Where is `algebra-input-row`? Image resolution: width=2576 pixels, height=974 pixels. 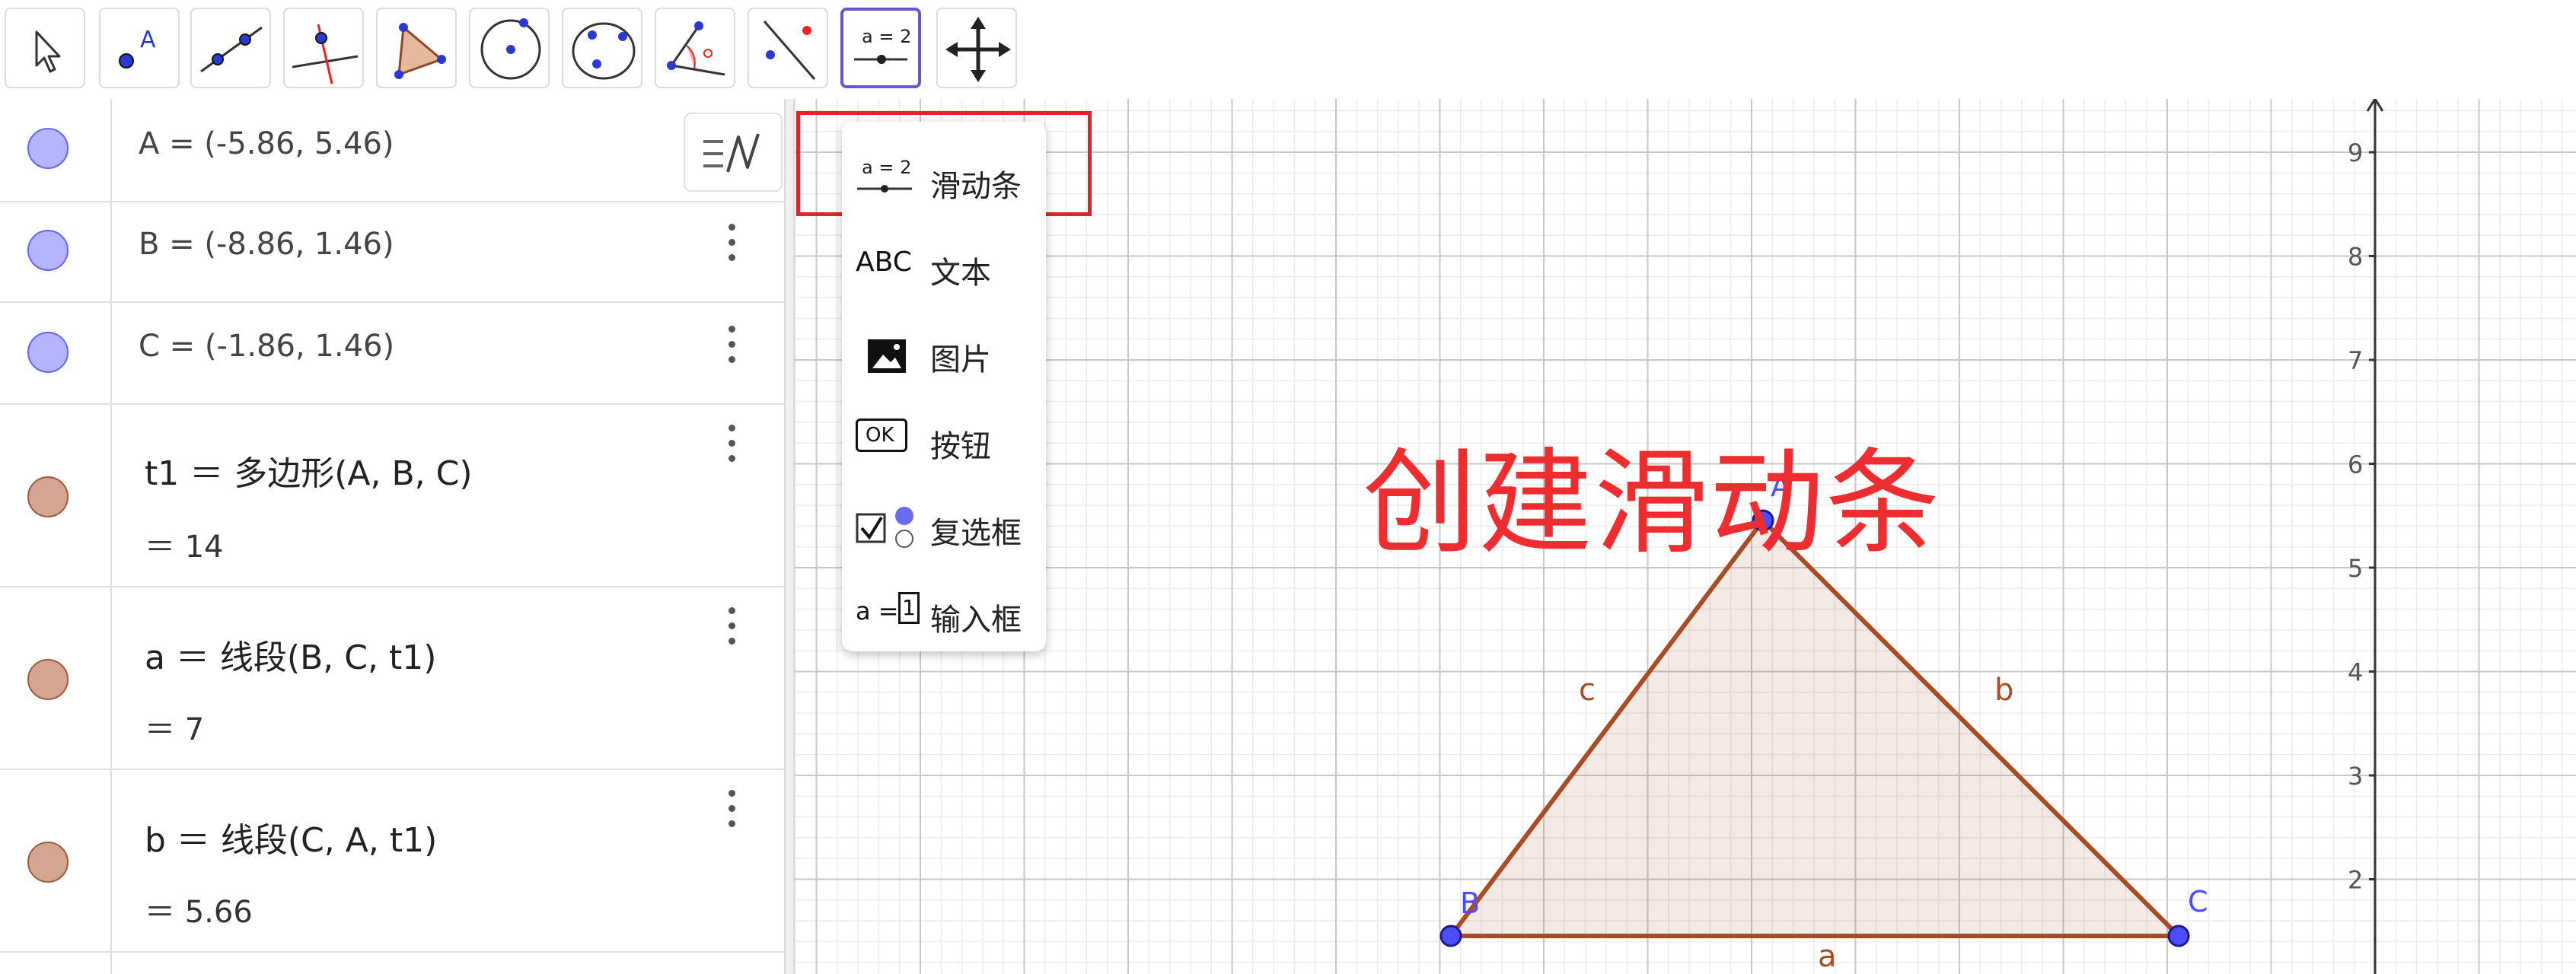
algebra-input-row is located at coordinates (392, 962).